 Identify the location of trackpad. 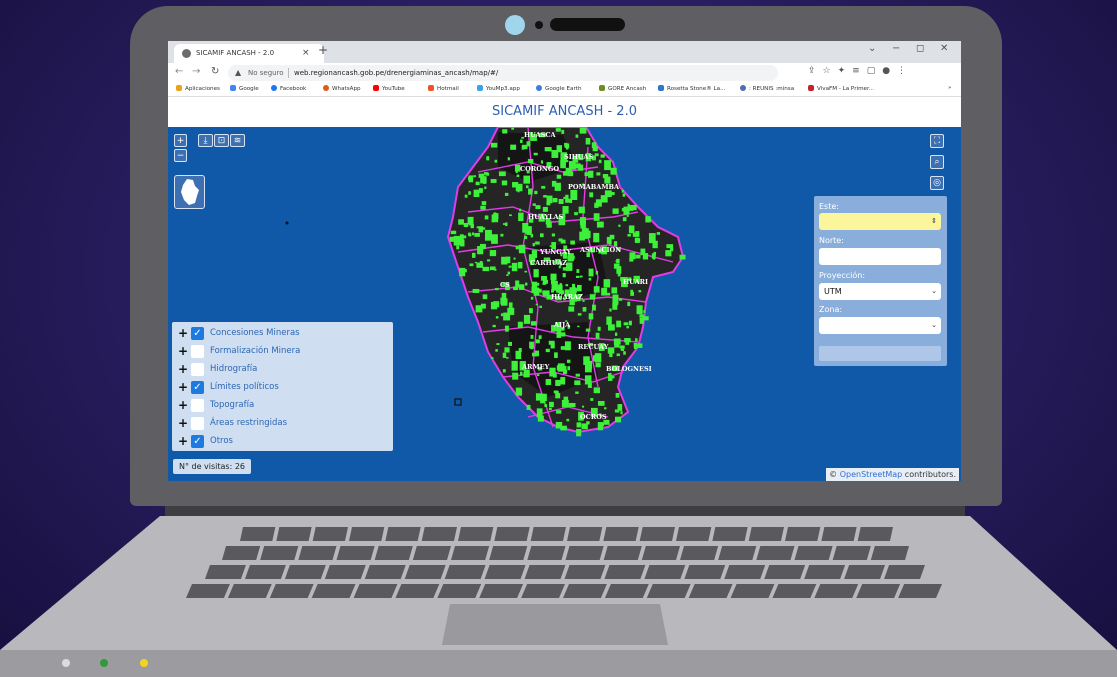
(555, 624).